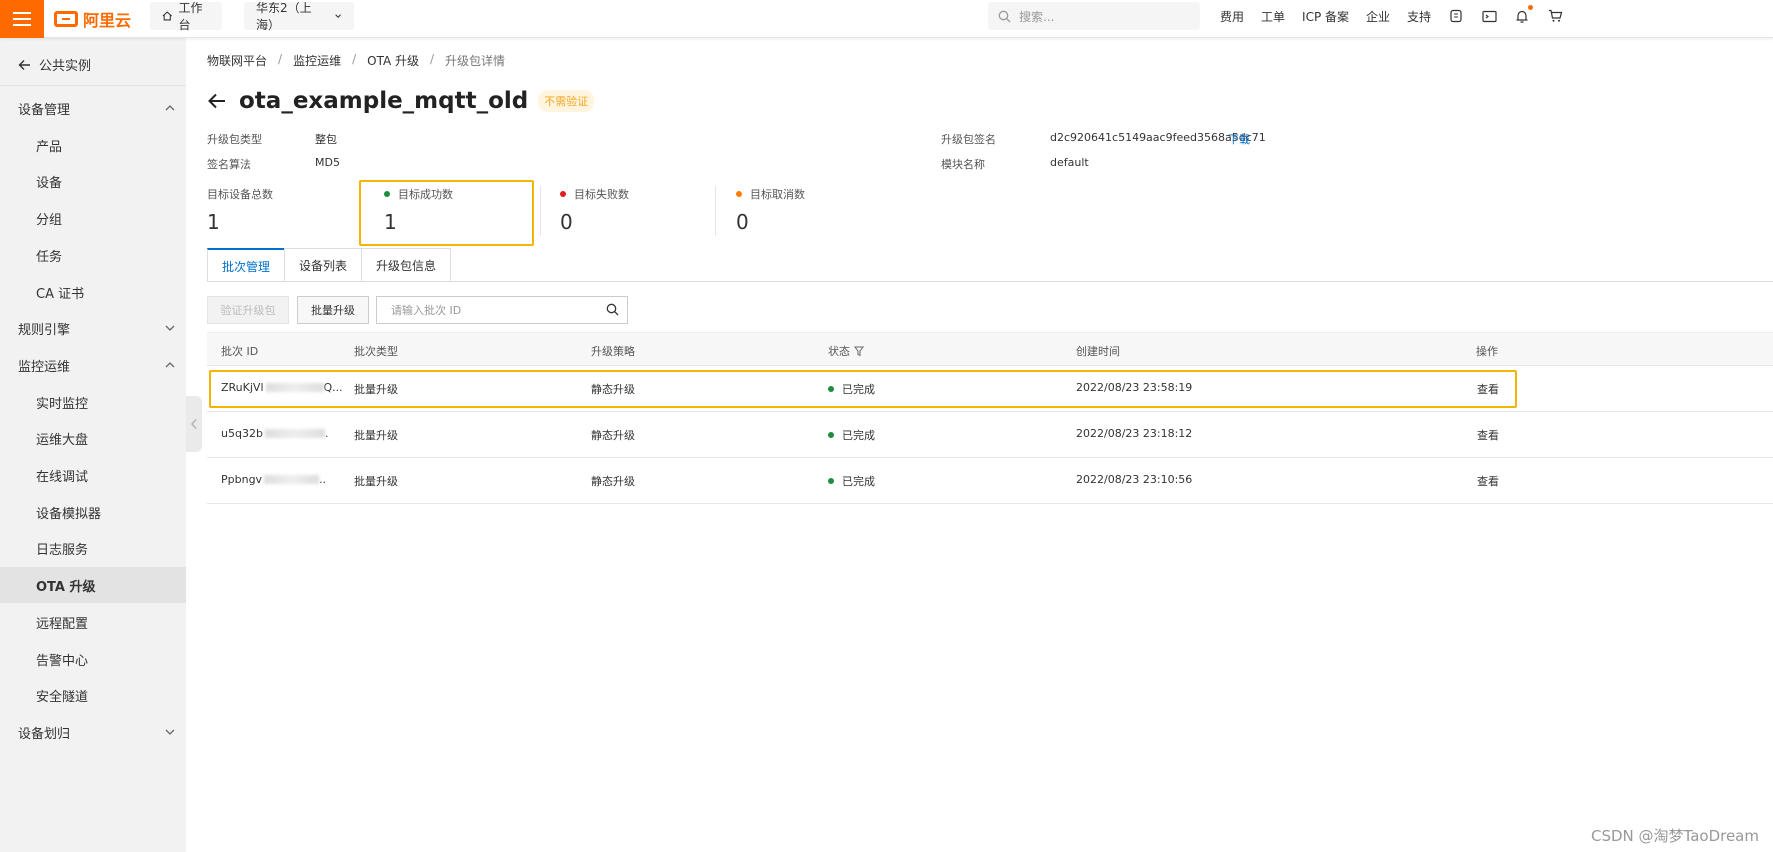 The height and width of the screenshot is (852, 1773). What do you see at coordinates (93, 438) in the screenshot?
I see `sidebar-item: 运维大盘` at bounding box center [93, 438].